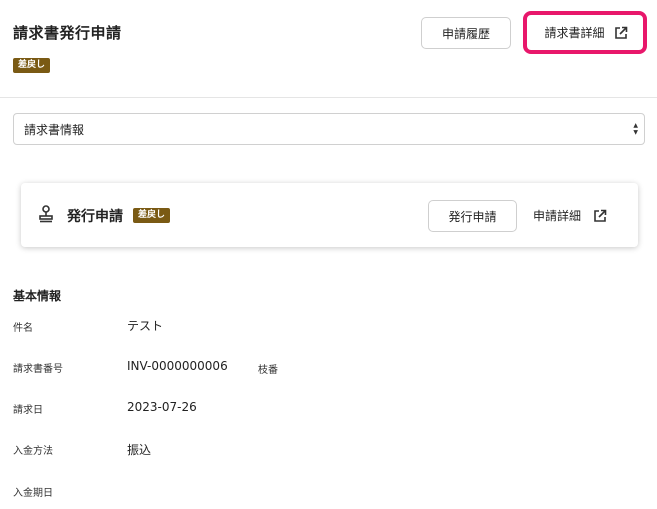  Describe the element at coordinates (33, 451) in the screenshot. I see `payment-method-label: 入金方法` at that location.